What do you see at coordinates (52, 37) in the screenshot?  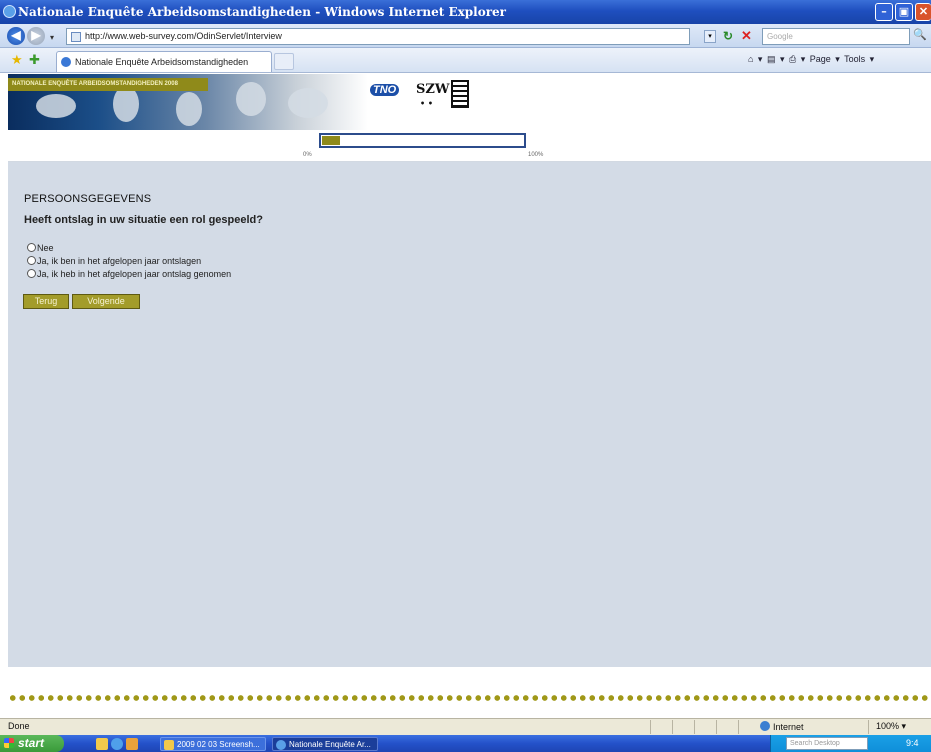 I see `recent-pages-dropdown-icon: ▾` at bounding box center [52, 37].